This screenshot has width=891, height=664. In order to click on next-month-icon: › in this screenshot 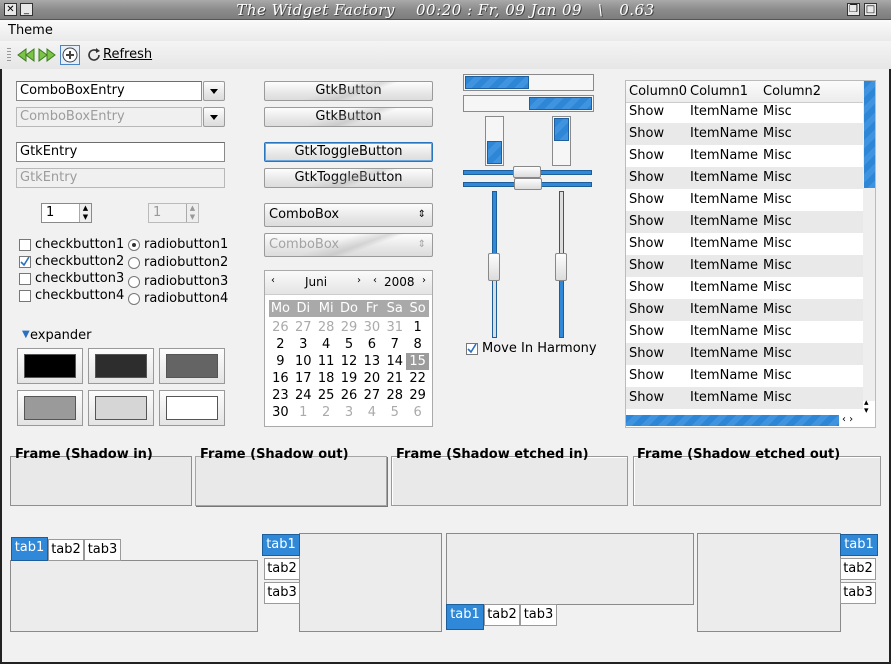, I will do `click(359, 280)`.